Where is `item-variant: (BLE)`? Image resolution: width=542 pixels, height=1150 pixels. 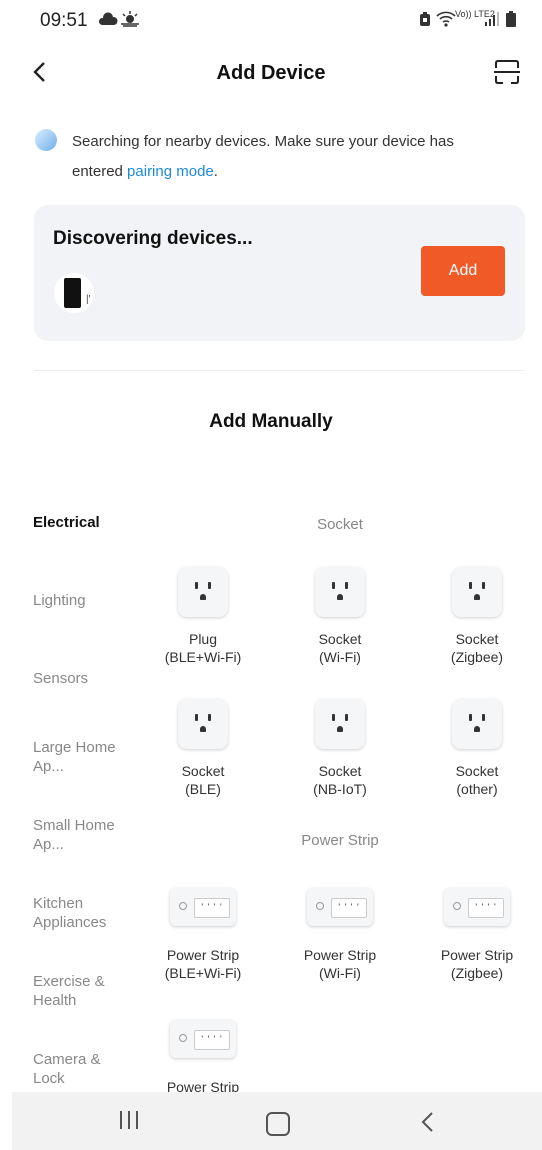 item-variant: (BLE) is located at coordinates (203, 789).